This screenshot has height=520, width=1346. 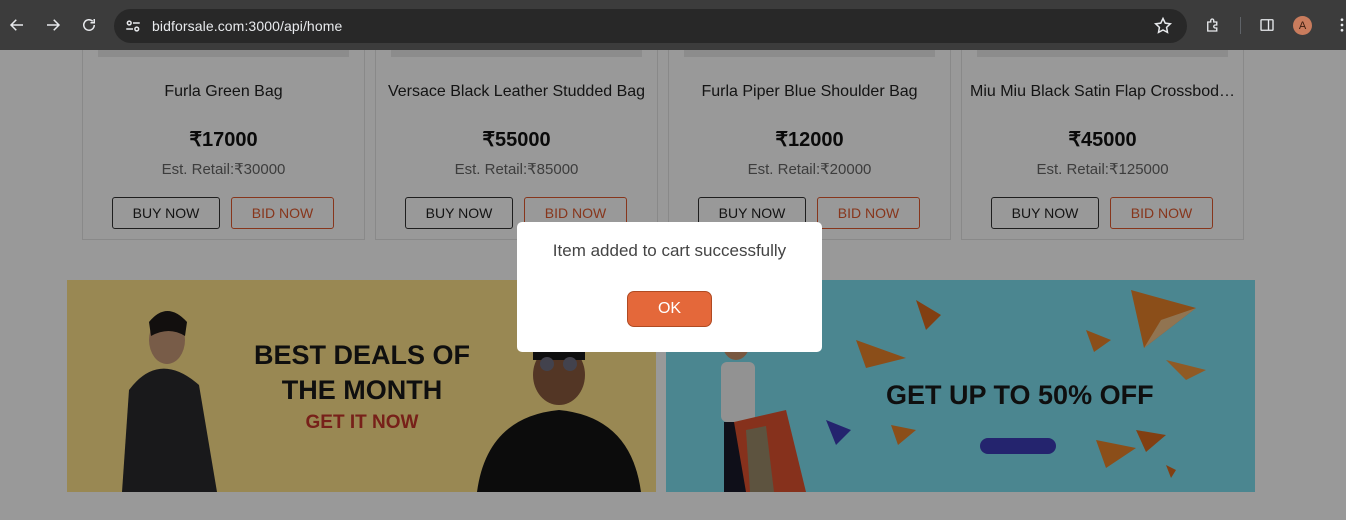 I want to click on toolbar-divider, so click(x=1240, y=25).